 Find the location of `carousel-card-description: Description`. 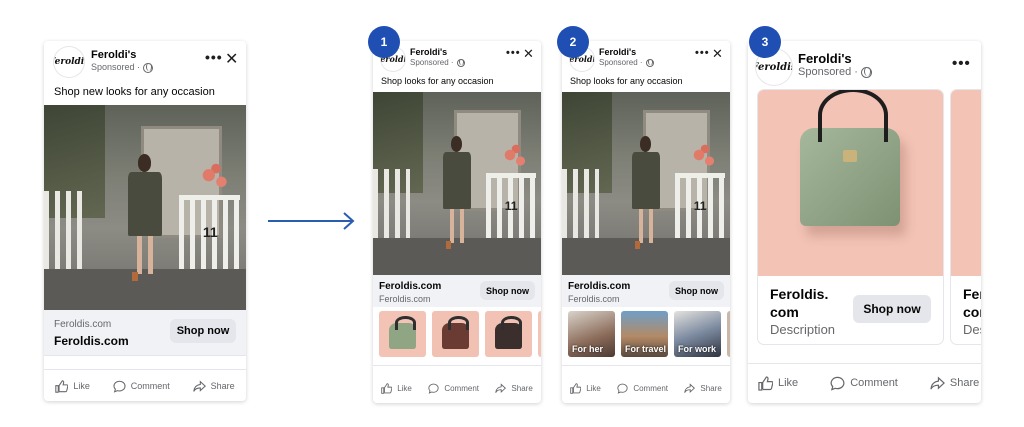

carousel-card-description: Description is located at coordinates (803, 329).